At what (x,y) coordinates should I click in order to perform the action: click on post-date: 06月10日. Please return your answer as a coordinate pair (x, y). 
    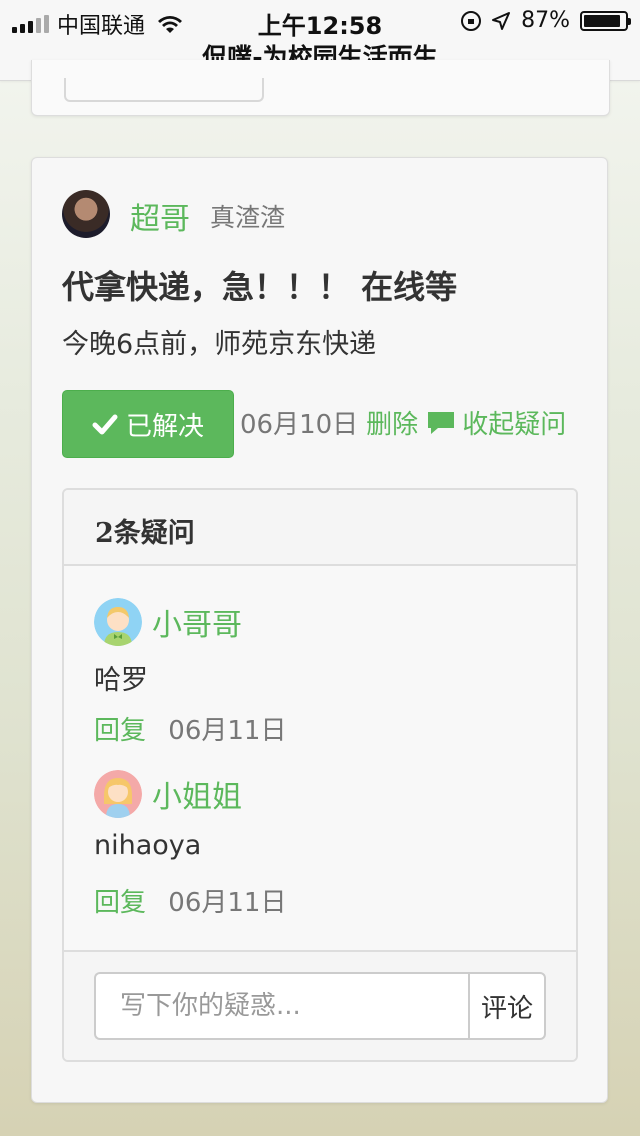
    Looking at the image, I should click on (299, 425).